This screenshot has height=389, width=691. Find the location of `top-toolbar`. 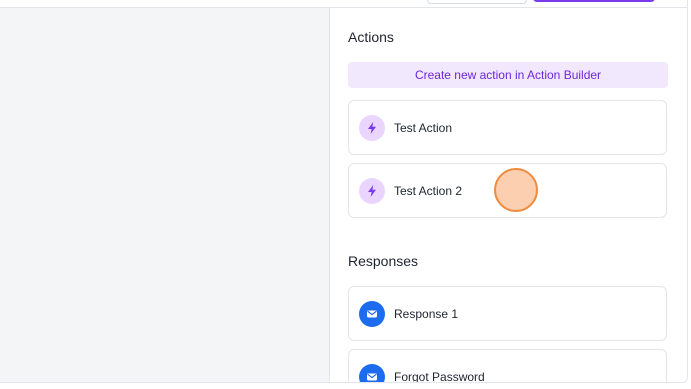

top-toolbar is located at coordinates (343, 4).